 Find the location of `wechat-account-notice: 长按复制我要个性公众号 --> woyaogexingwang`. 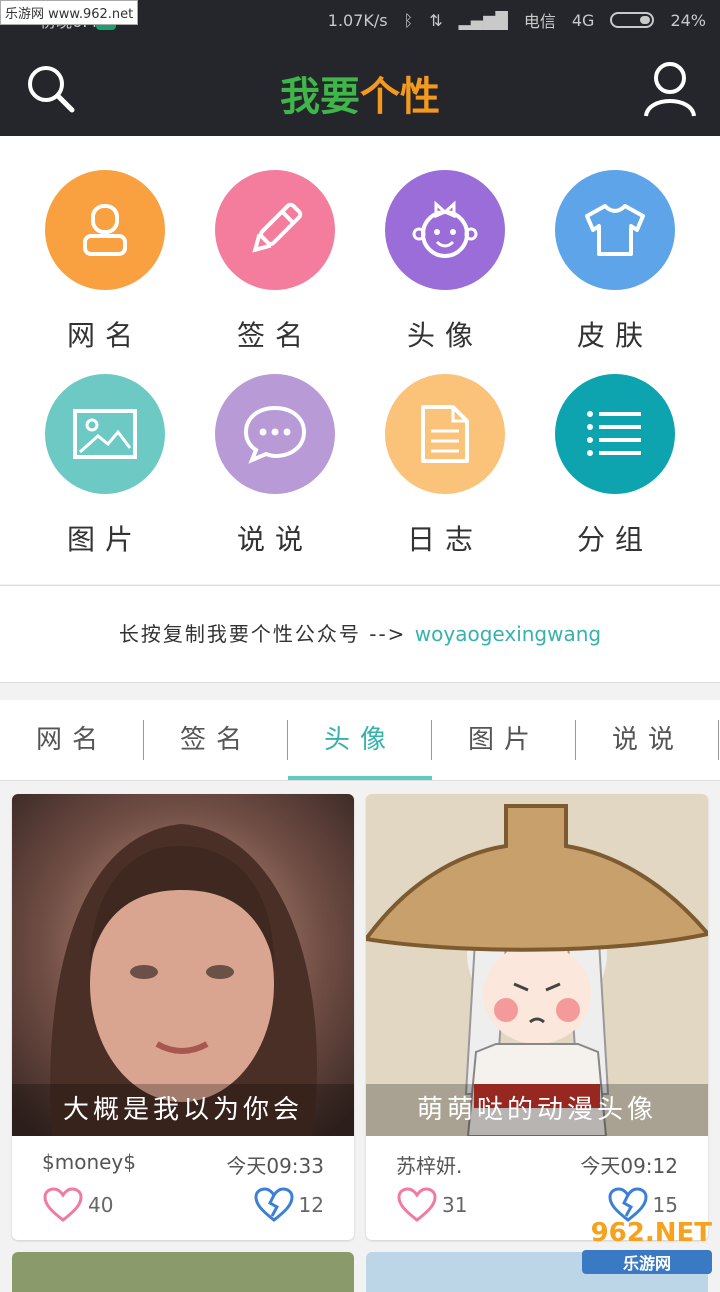

wechat-account-notice: 长按复制我要个性公众号 --> woyaogexingwang is located at coordinates (360, 634).